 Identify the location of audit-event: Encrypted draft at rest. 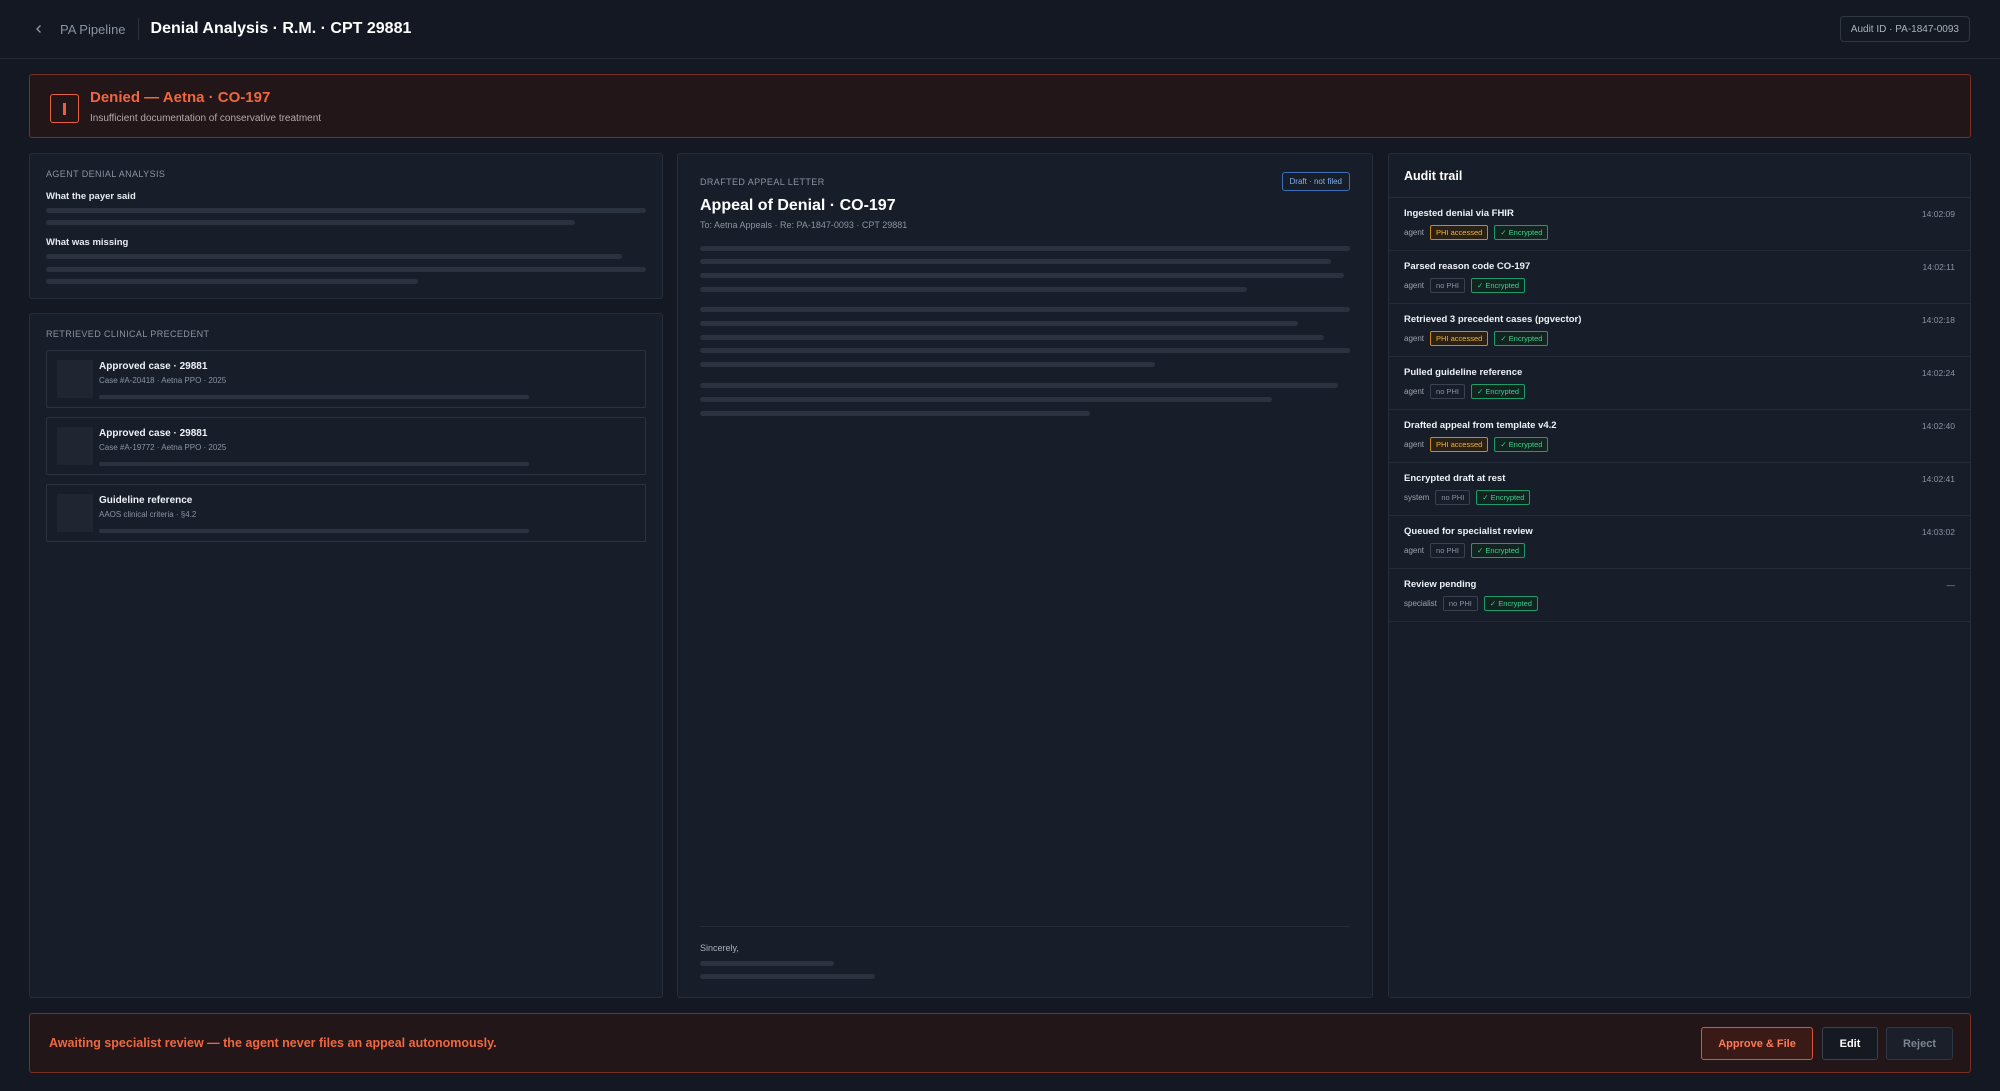
(1455, 478).